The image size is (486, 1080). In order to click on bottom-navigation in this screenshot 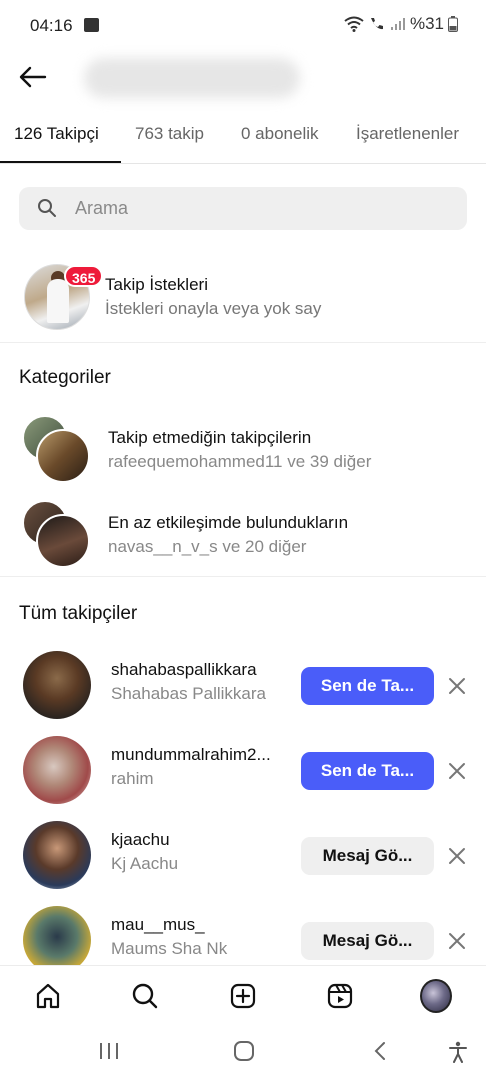, I will do `click(243, 995)`.